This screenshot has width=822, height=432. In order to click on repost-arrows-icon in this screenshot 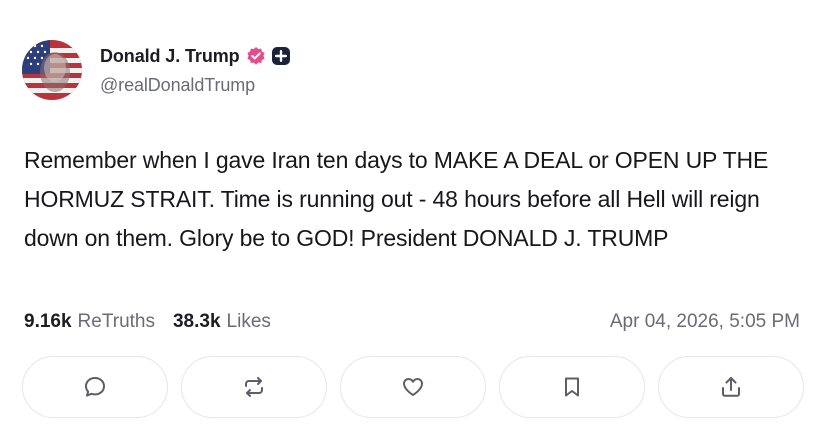, I will do `click(254, 387)`.